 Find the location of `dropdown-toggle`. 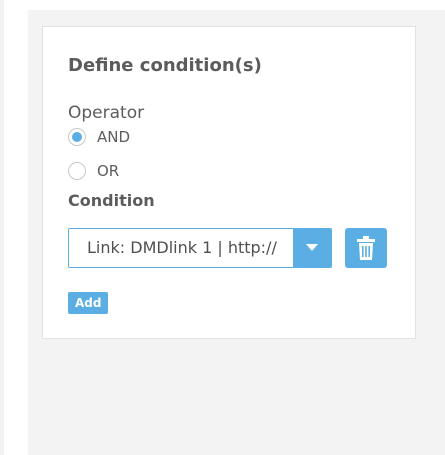

dropdown-toggle is located at coordinates (312, 248).